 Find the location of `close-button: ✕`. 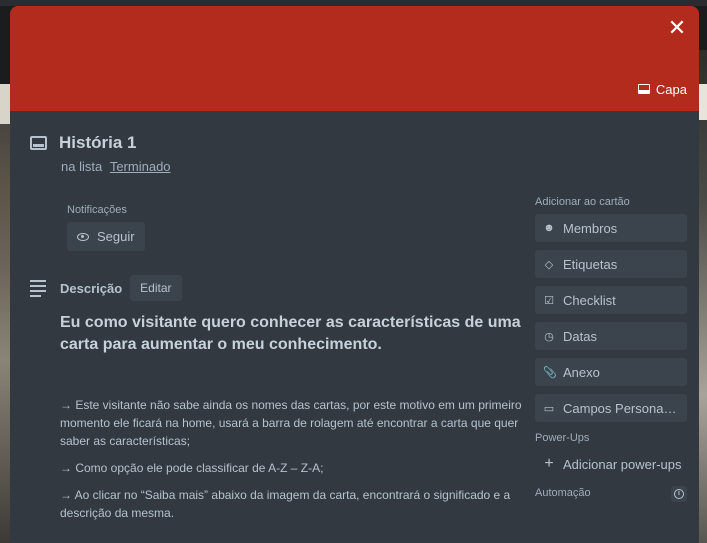

close-button: ✕ is located at coordinates (677, 28).